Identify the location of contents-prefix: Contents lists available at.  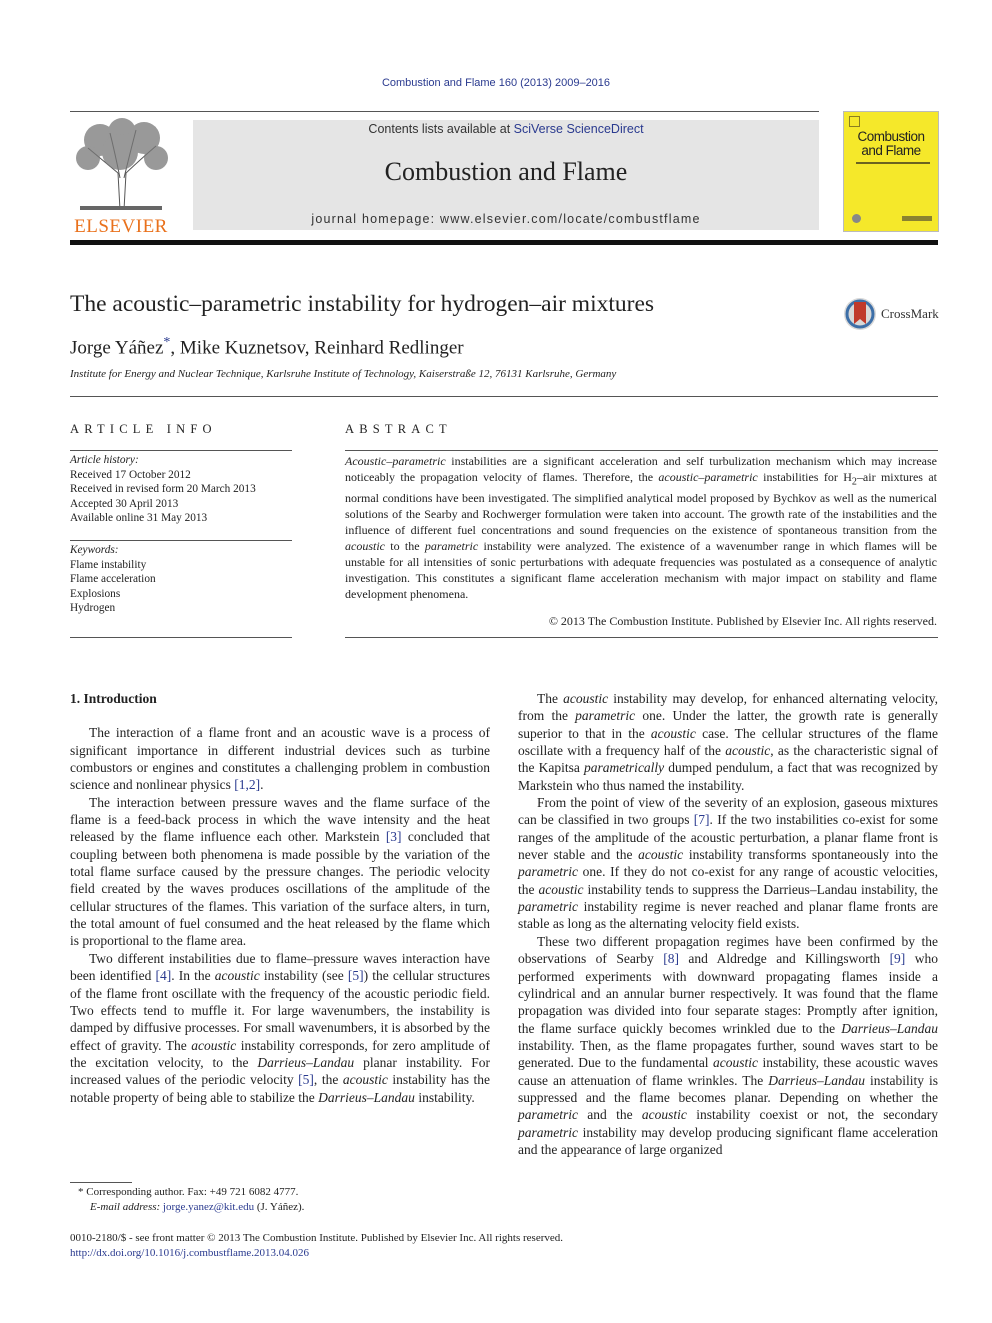
(441, 129).